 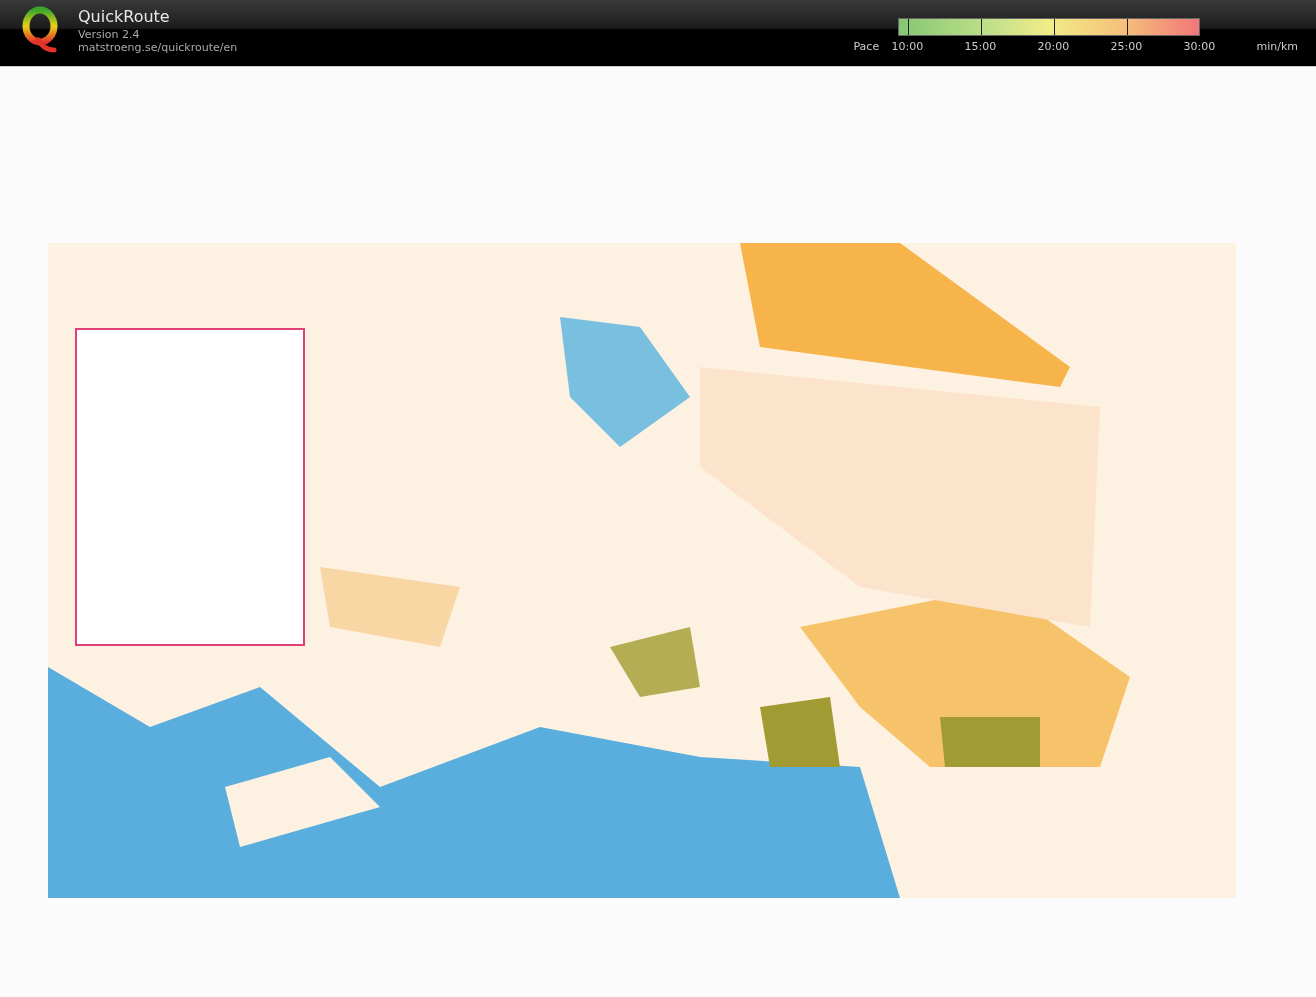 I want to click on pace-tick-label: 25:00, so click(x=1127, y=46).